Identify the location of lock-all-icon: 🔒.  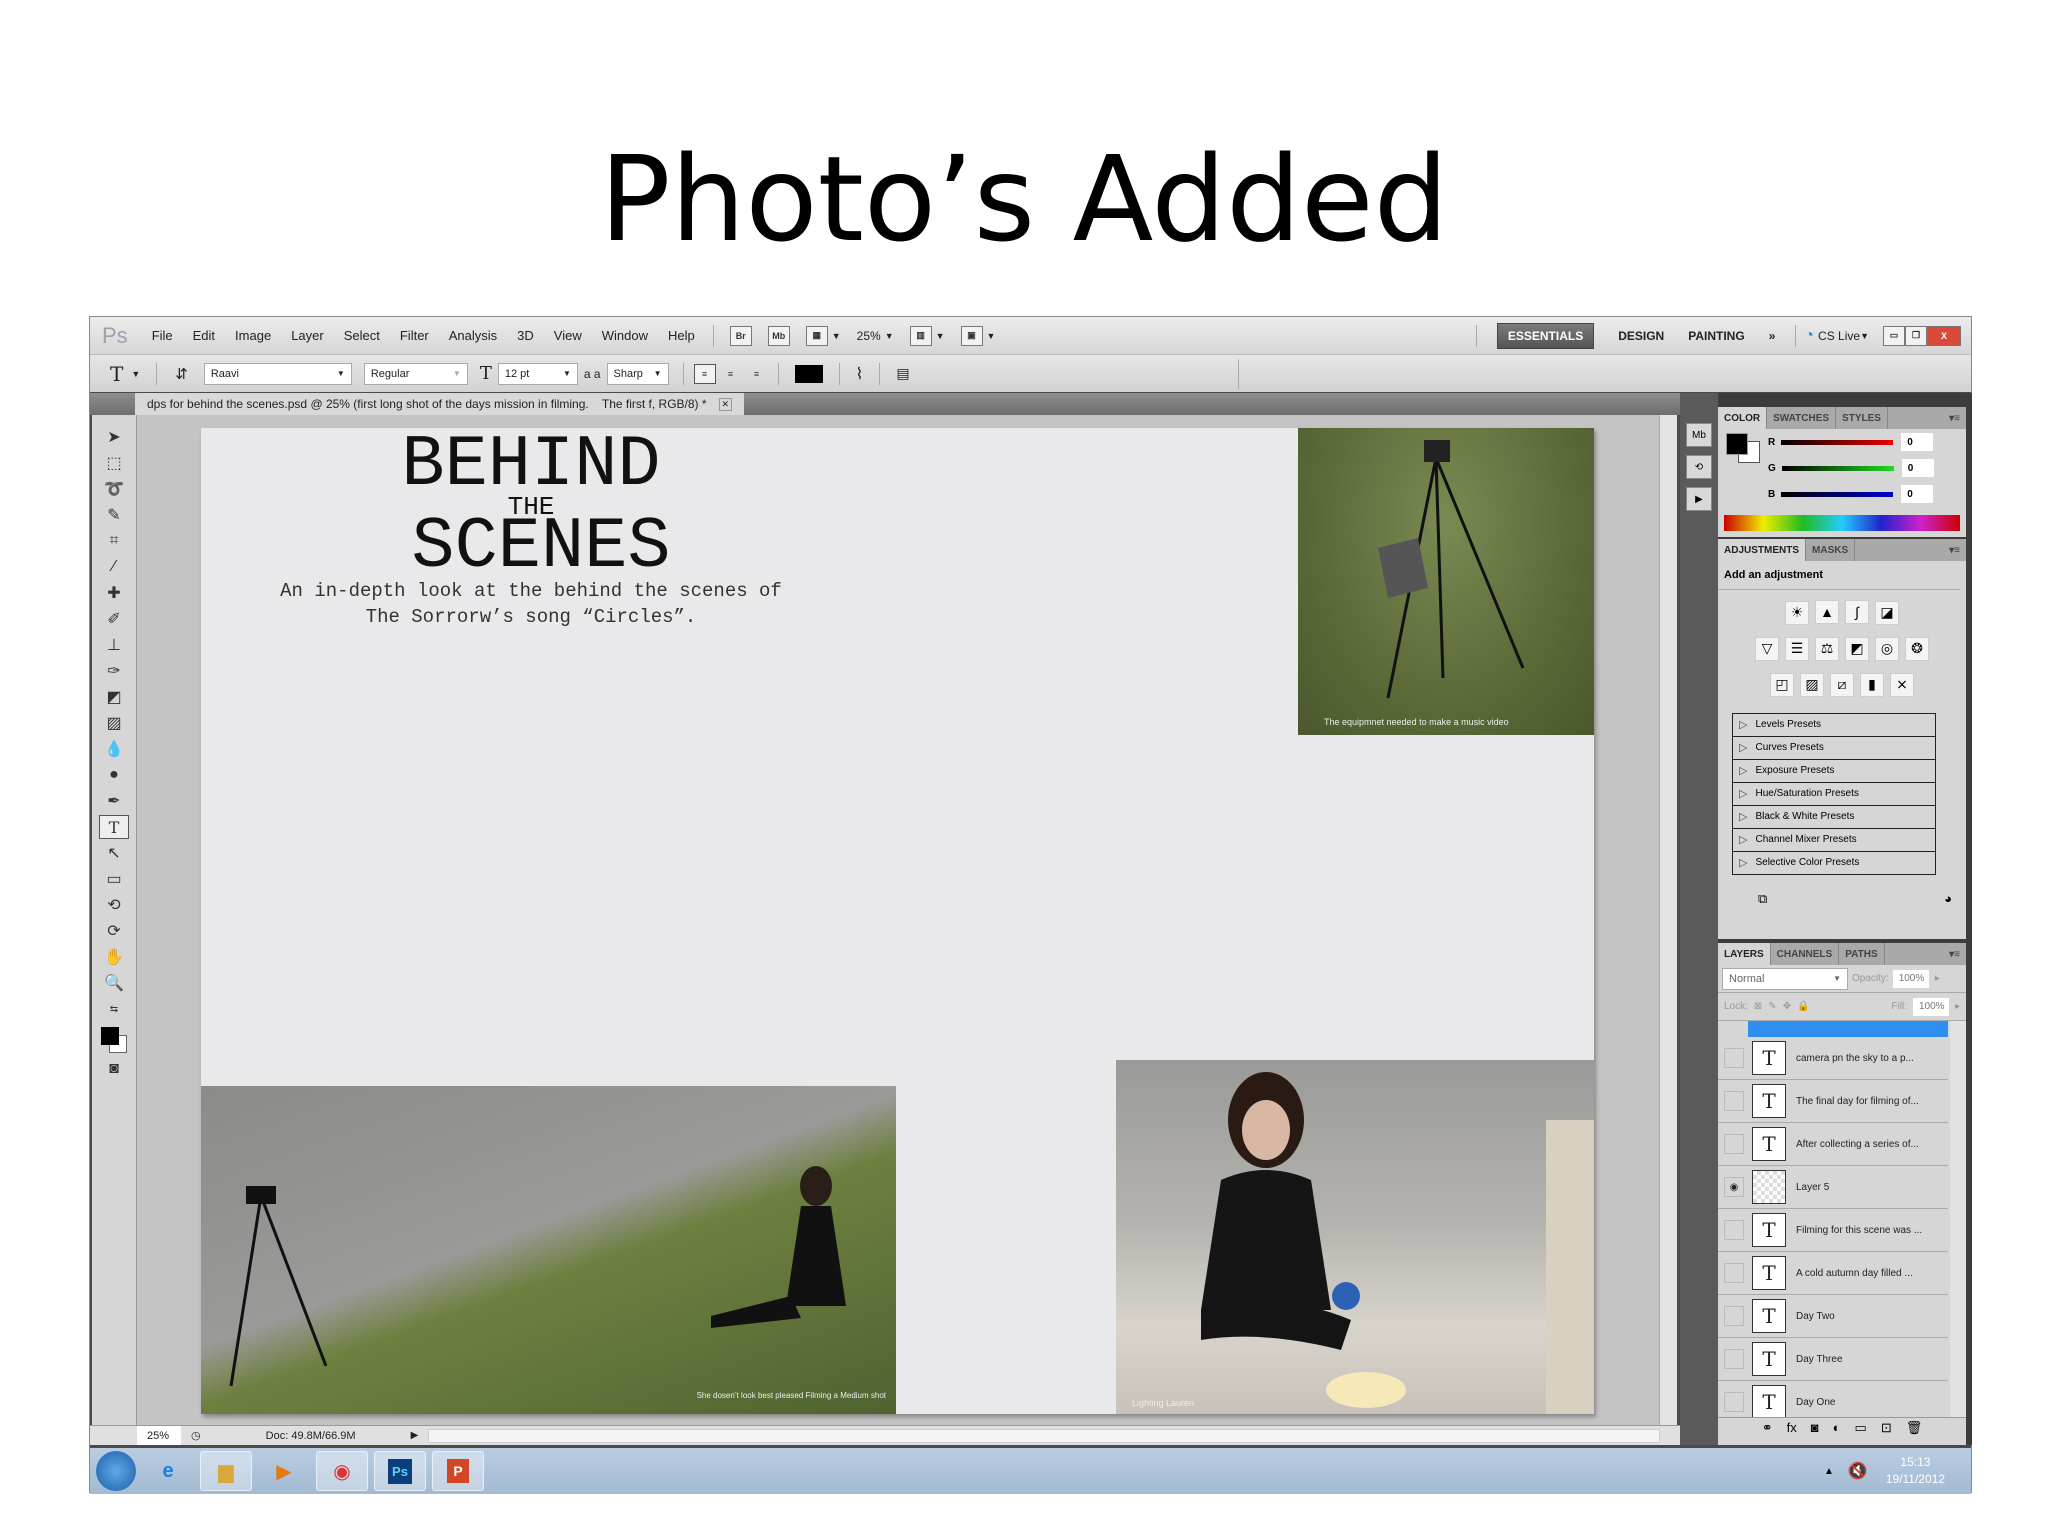
(1803, 1006).